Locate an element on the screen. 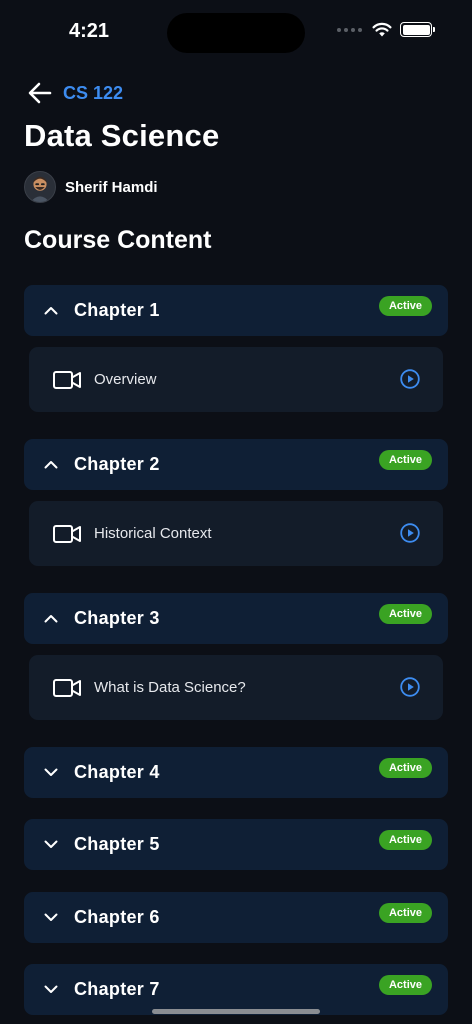 This screenshot has width=472, height=1024. home-indicator is located at coordinates (236, 1011).